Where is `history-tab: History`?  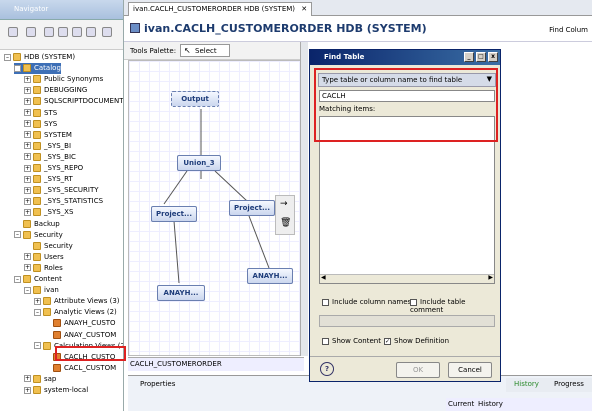 history-tab: History is located at coordinates (526, 384).